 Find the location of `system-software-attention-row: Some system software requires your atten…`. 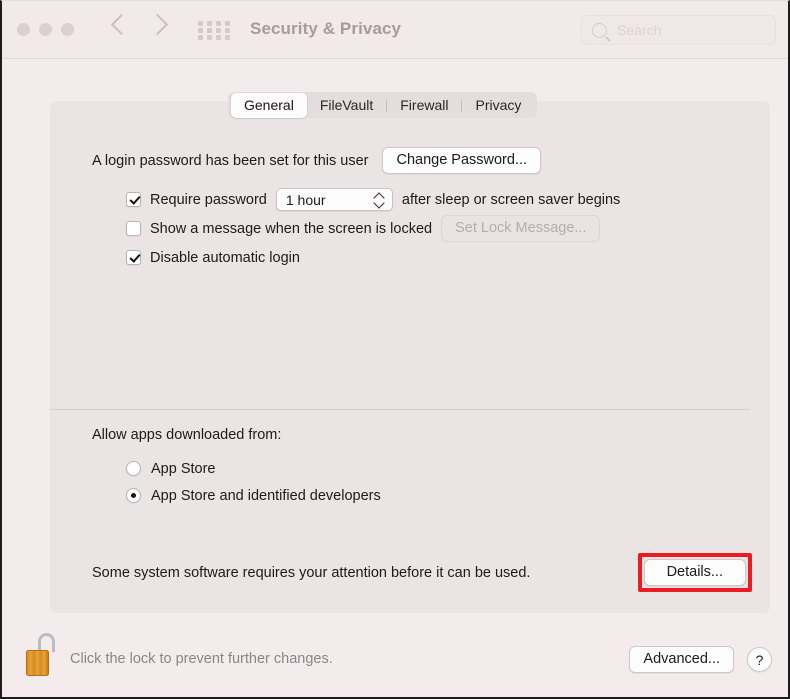

system-software-attention-row: Some system software requires your atten… is located at coordinates (422, 572).